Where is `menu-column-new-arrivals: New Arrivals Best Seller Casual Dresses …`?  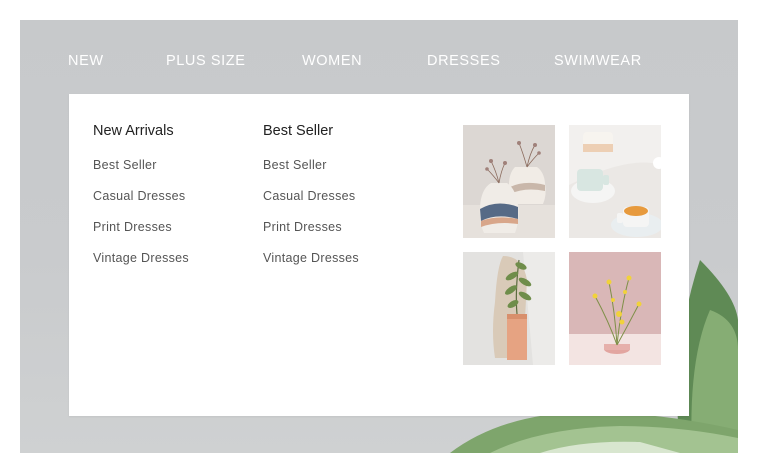
menu-column-new-arrivals: New Arrivals Best Seller Casual Dresses … is located at coordinates (141, 203).